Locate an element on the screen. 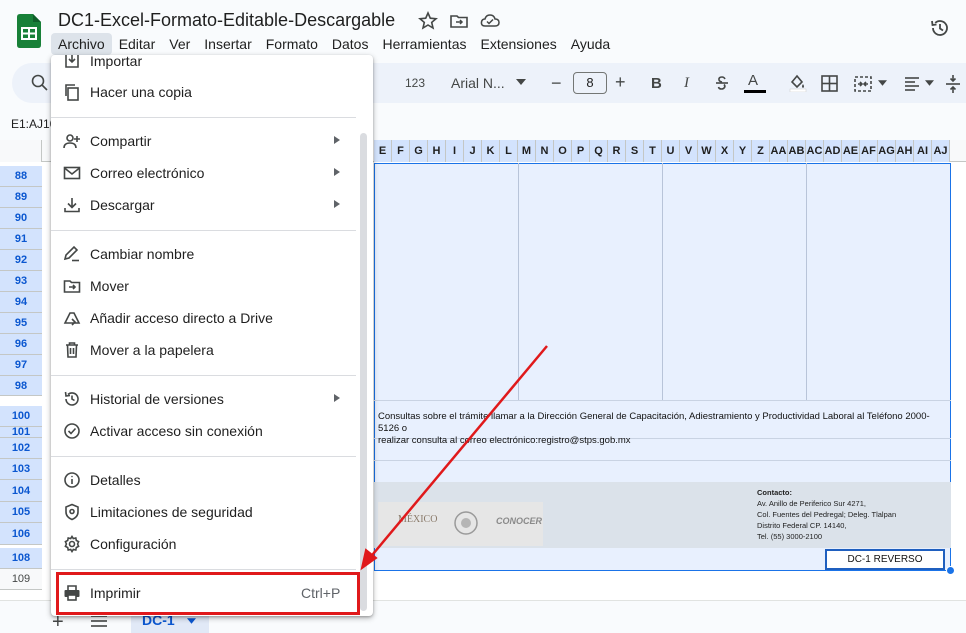 The height and width of the screenshot is (633, 966). sheet-tab-dropdown-icon is located at coordinates (191, 621).